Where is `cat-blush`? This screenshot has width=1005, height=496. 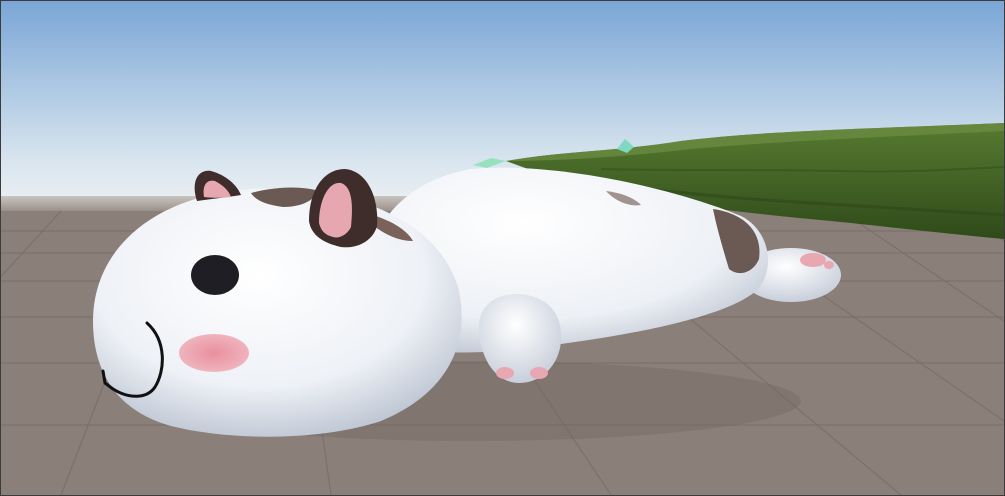 cat-blush is located at coordinates (214, 353).